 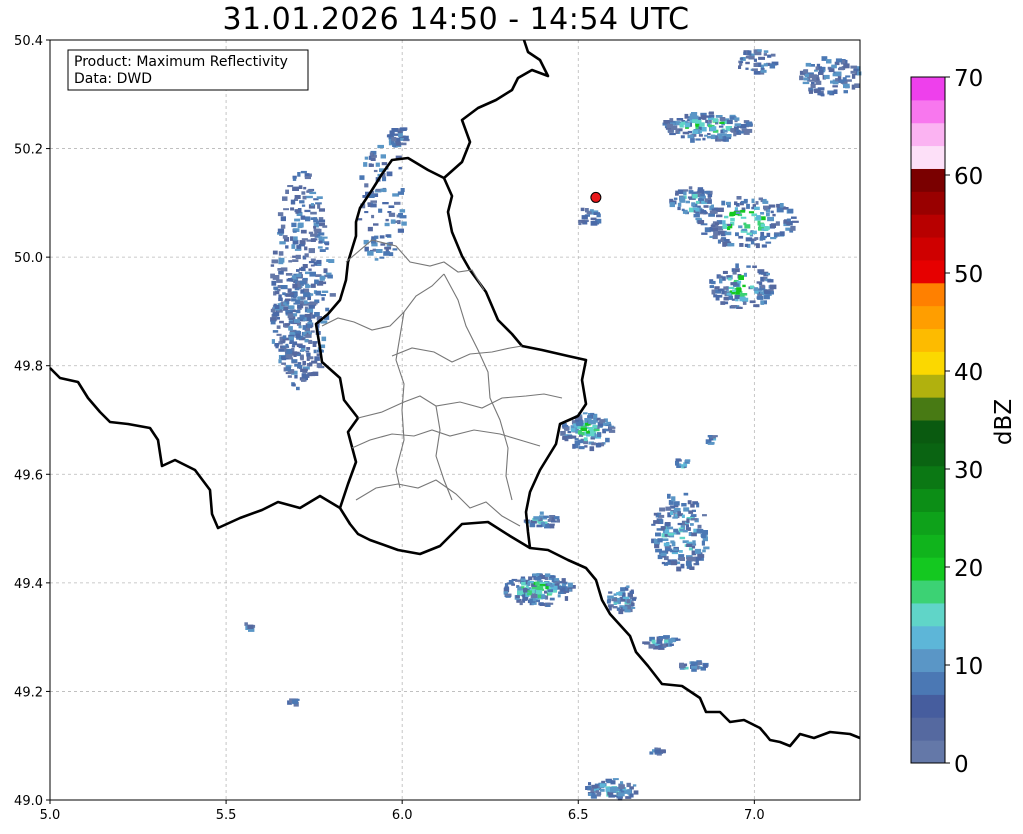 What do you see at coordinates (596, 197) in the screenshot?
I see `marker-layer` at bounding box center [596, 197].